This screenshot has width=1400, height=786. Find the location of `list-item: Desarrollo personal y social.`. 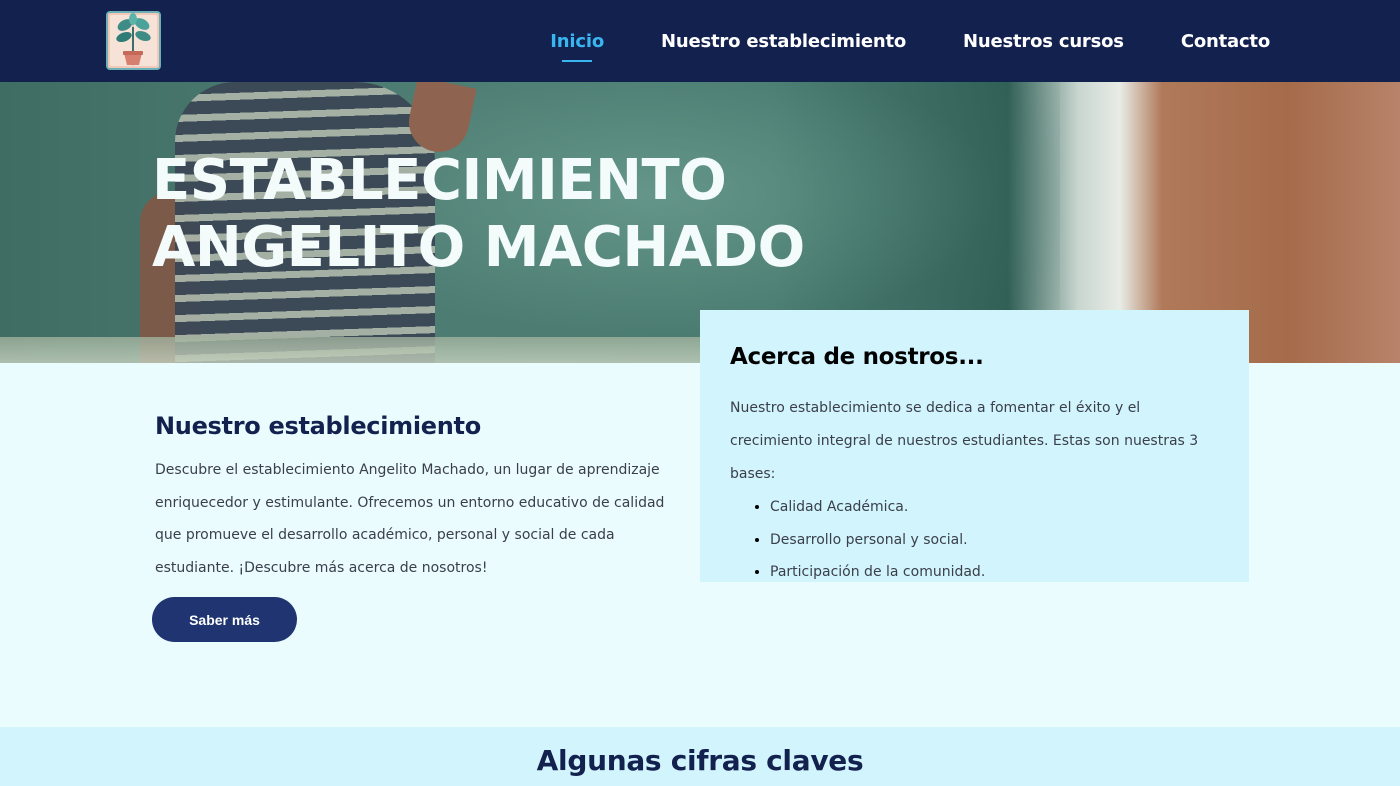

list-item: Desarrollo personal y social. is located at coordinates (994, 540).